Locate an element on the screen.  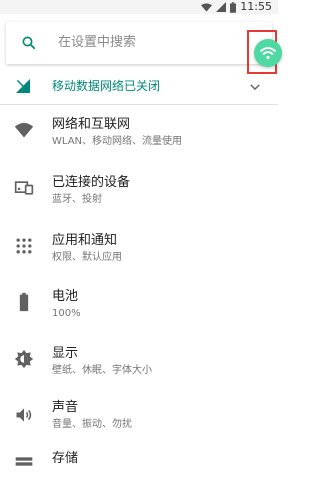
settings-item-subtitle: WLAN、移动网络、流量使用 is located at coordinates (117, 141).